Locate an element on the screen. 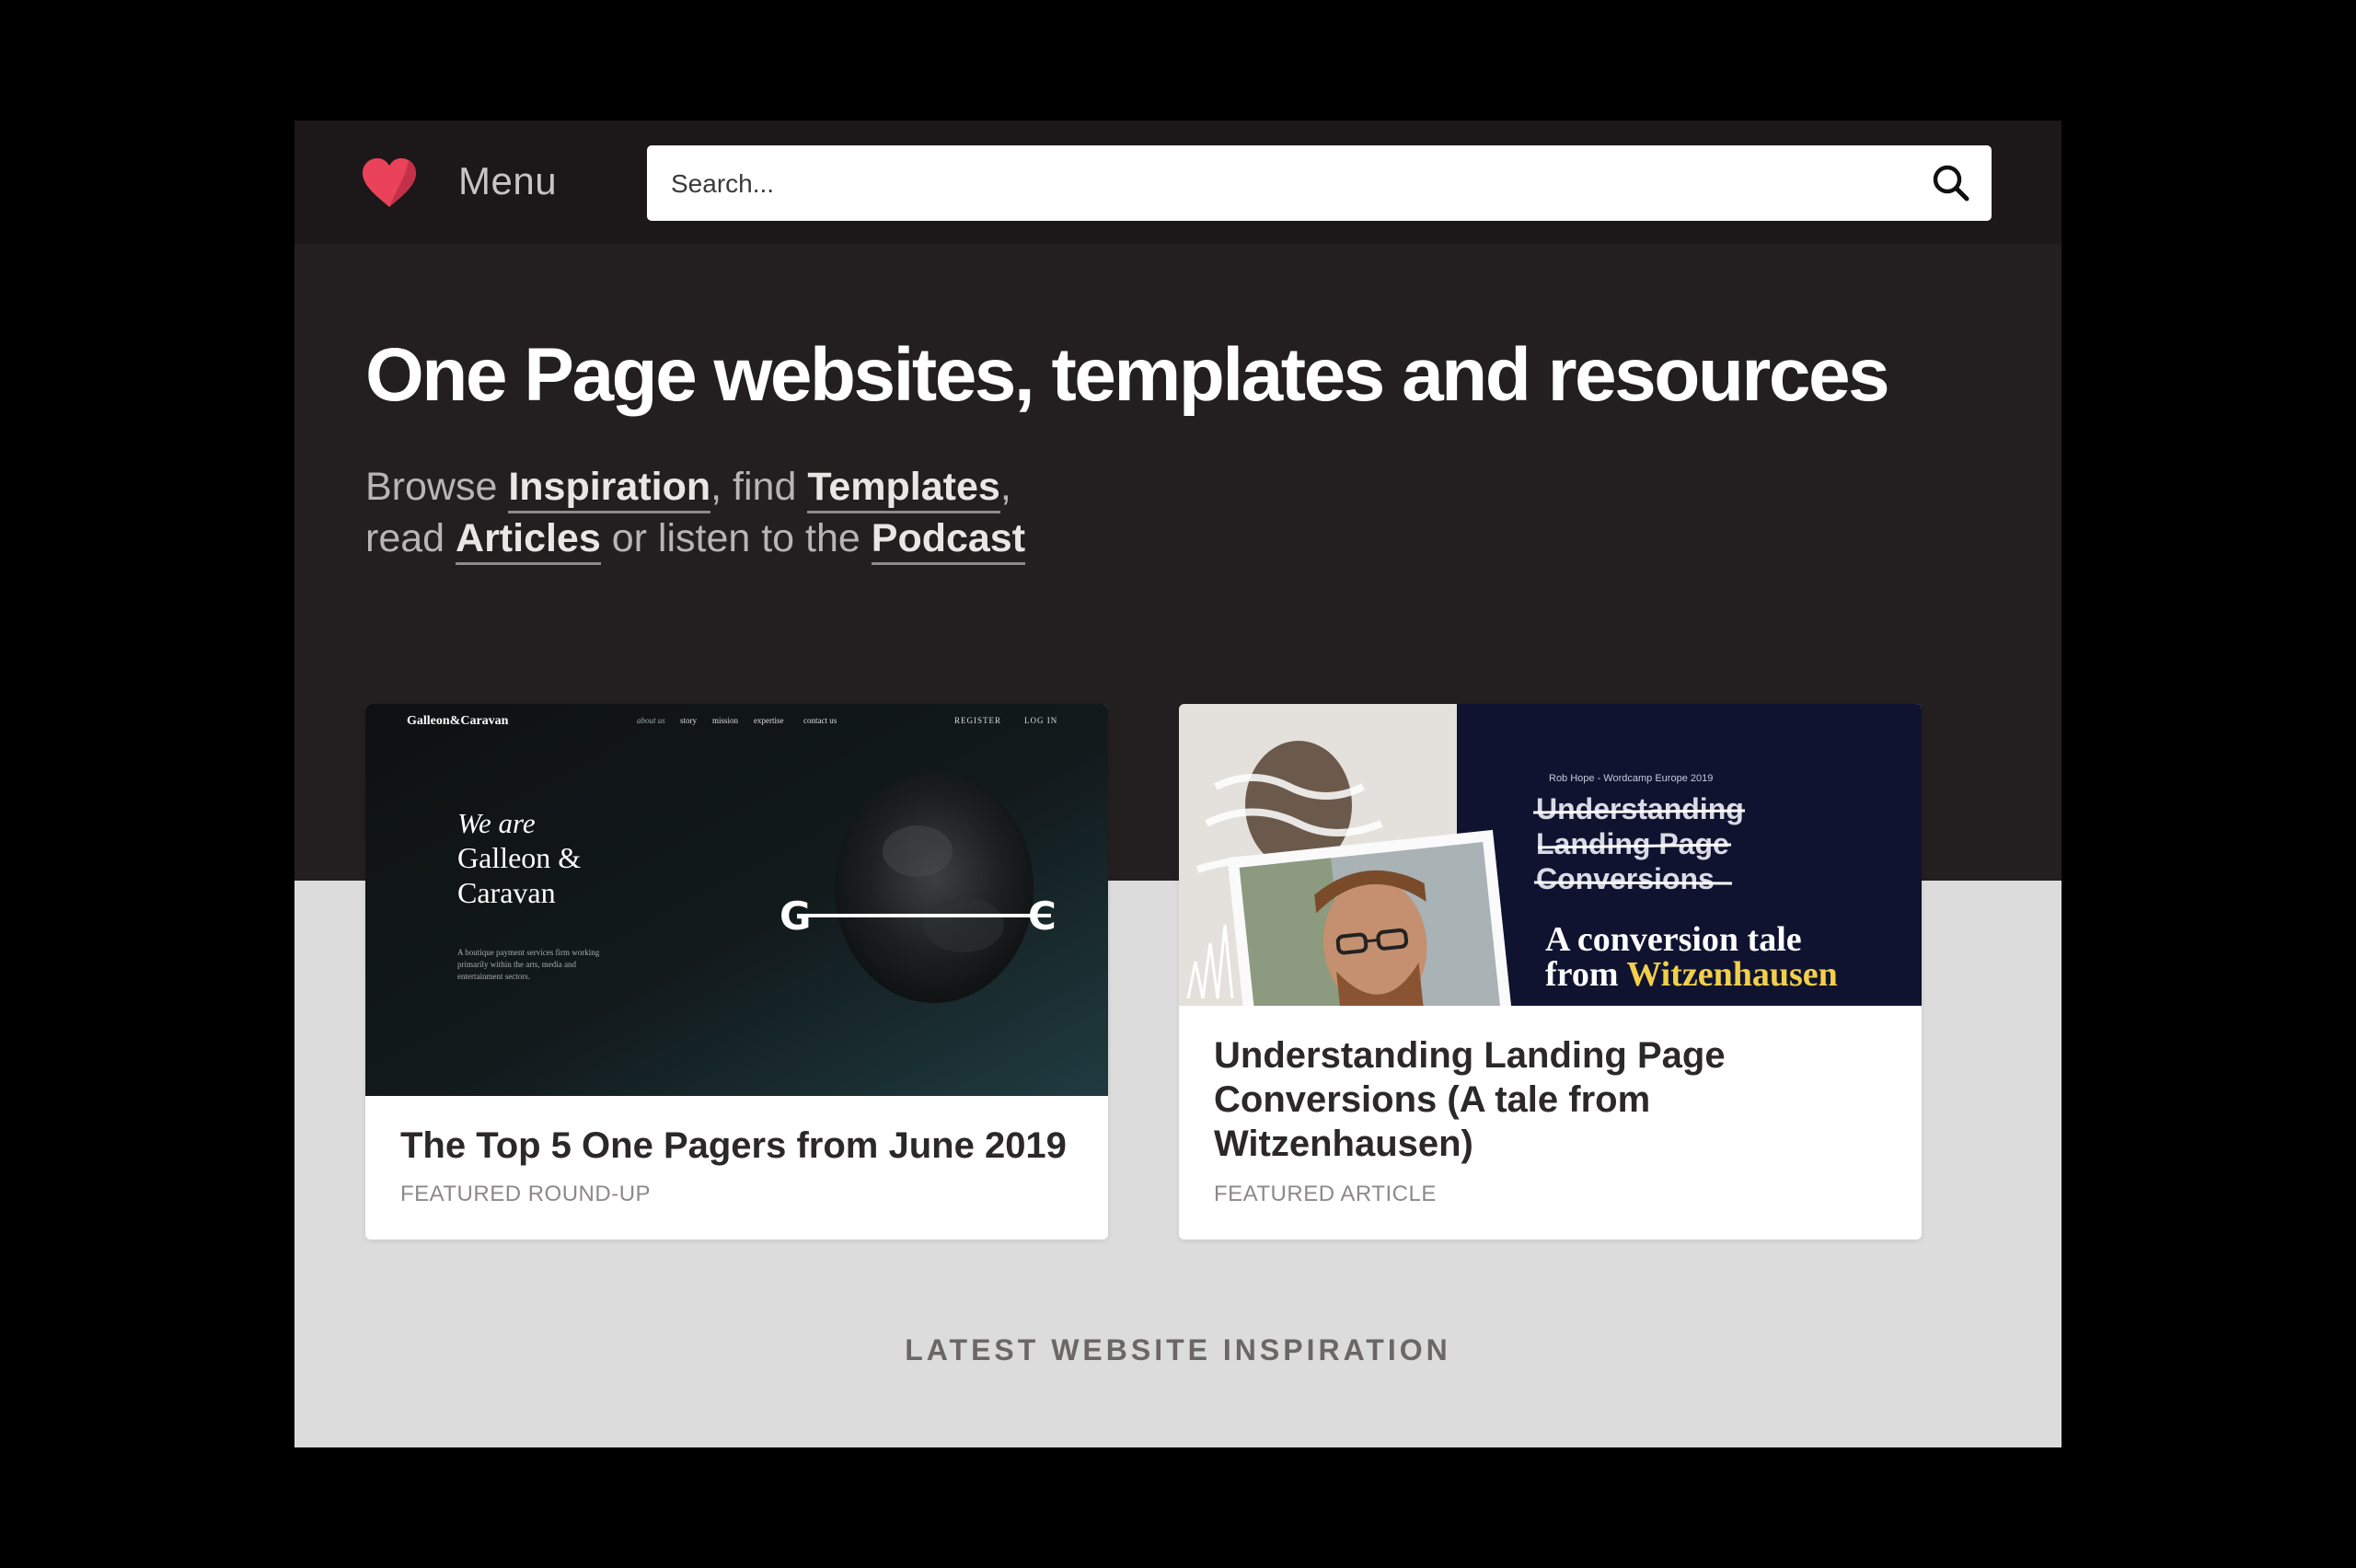  hero-subtitle-line-2: read Articles or listen to the Podcast is located at coordinates (695, 539).